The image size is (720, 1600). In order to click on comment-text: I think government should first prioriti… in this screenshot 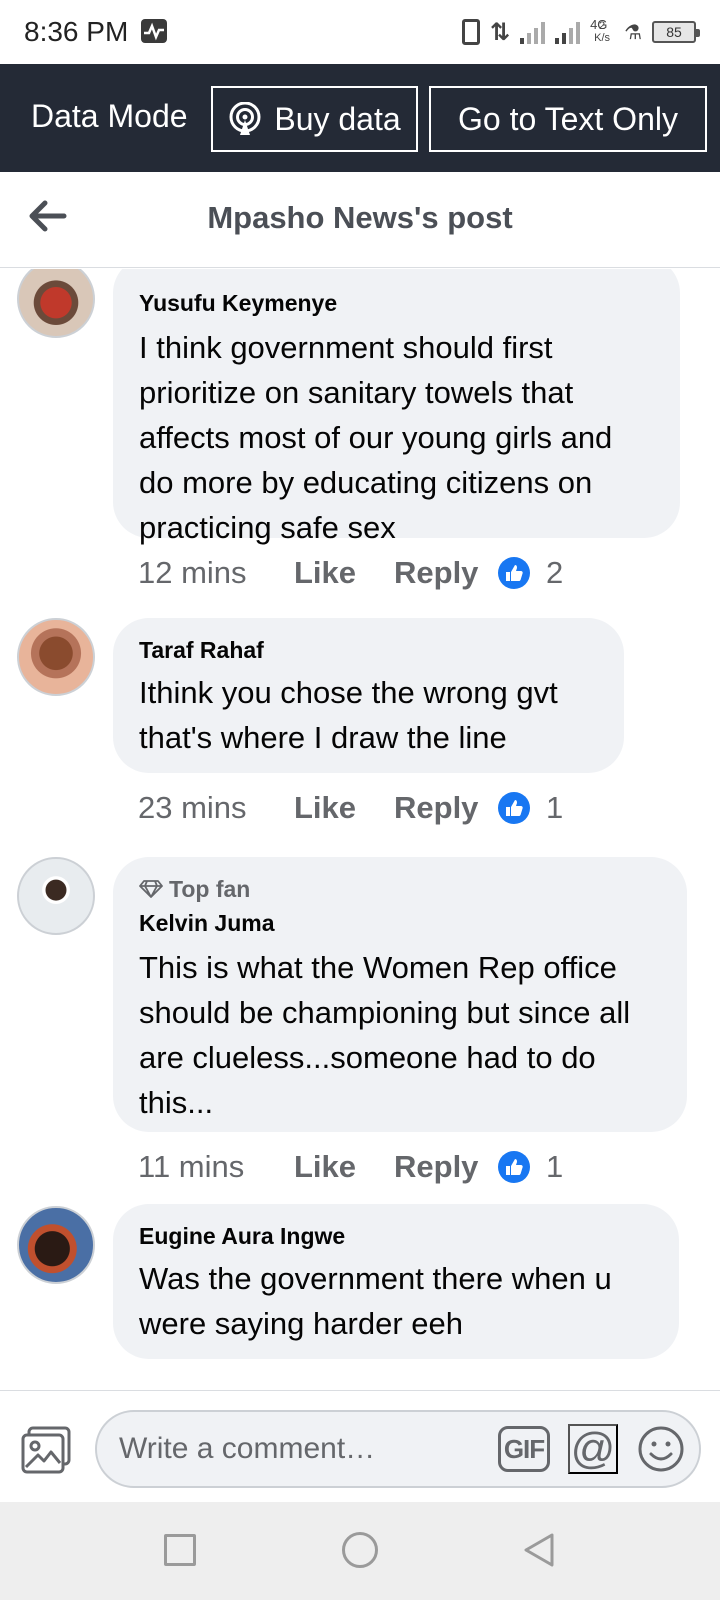, I will do `click(376, 437)`.